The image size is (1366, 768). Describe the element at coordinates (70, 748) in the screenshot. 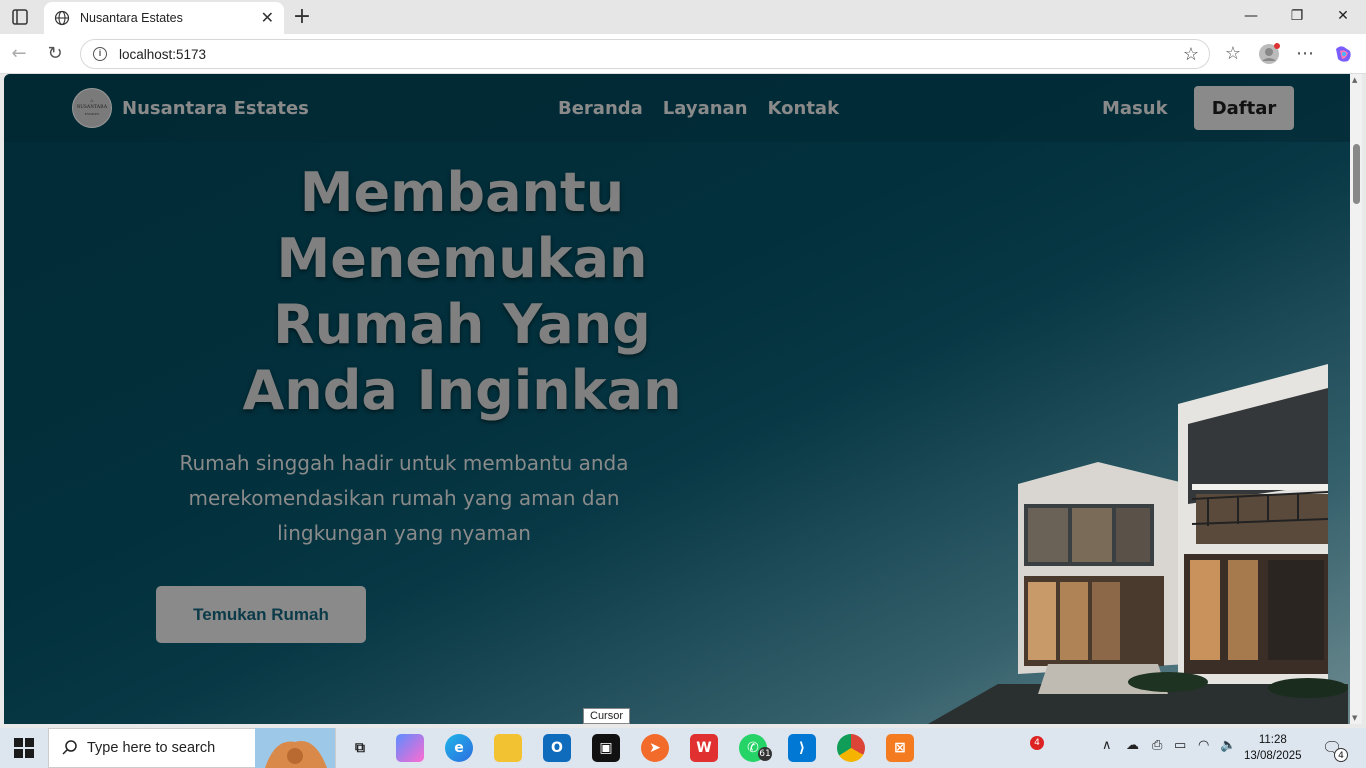

I see `search-icon` at that location.